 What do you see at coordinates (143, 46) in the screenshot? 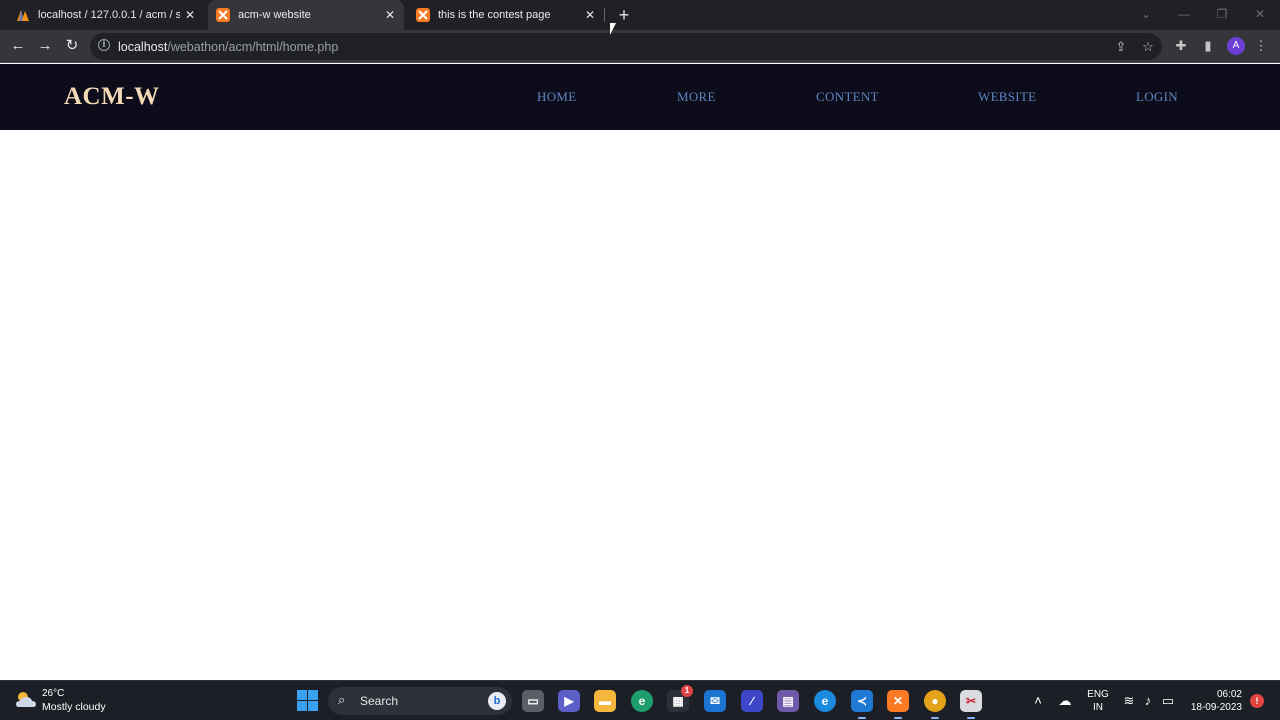
I see `url-host: localhost` at bounding box center [143, 46].